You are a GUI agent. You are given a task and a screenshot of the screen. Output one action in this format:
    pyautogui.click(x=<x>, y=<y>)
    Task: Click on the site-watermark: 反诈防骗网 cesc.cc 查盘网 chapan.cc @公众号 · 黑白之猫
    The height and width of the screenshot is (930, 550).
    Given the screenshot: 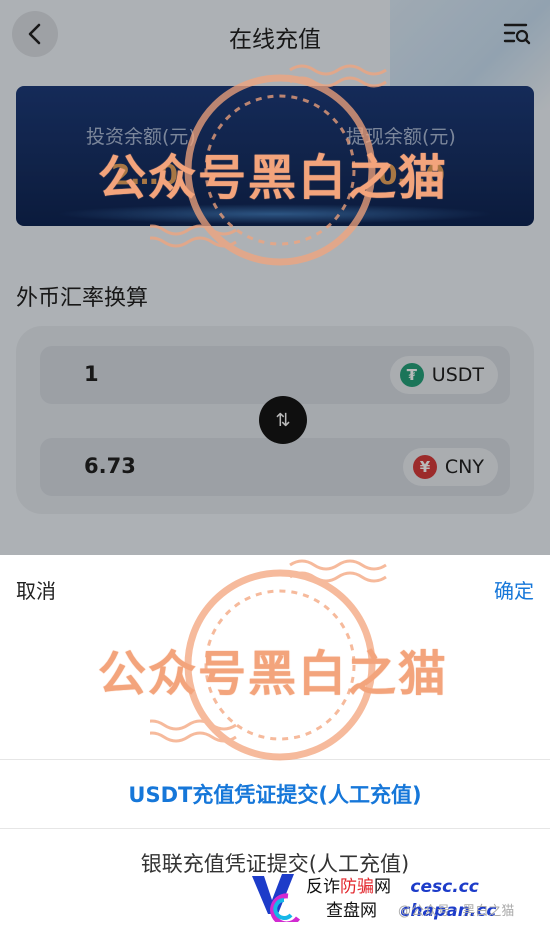 What is the action you would take?
    pyautogui.click(x=398, y=898)
    